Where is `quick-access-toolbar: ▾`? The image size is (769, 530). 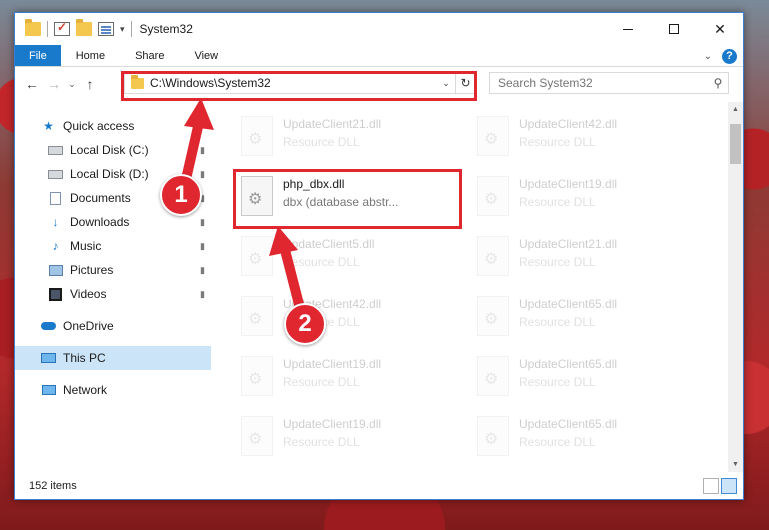 quick-access-toolbar: ▾ is located at coordinates (73, 29).